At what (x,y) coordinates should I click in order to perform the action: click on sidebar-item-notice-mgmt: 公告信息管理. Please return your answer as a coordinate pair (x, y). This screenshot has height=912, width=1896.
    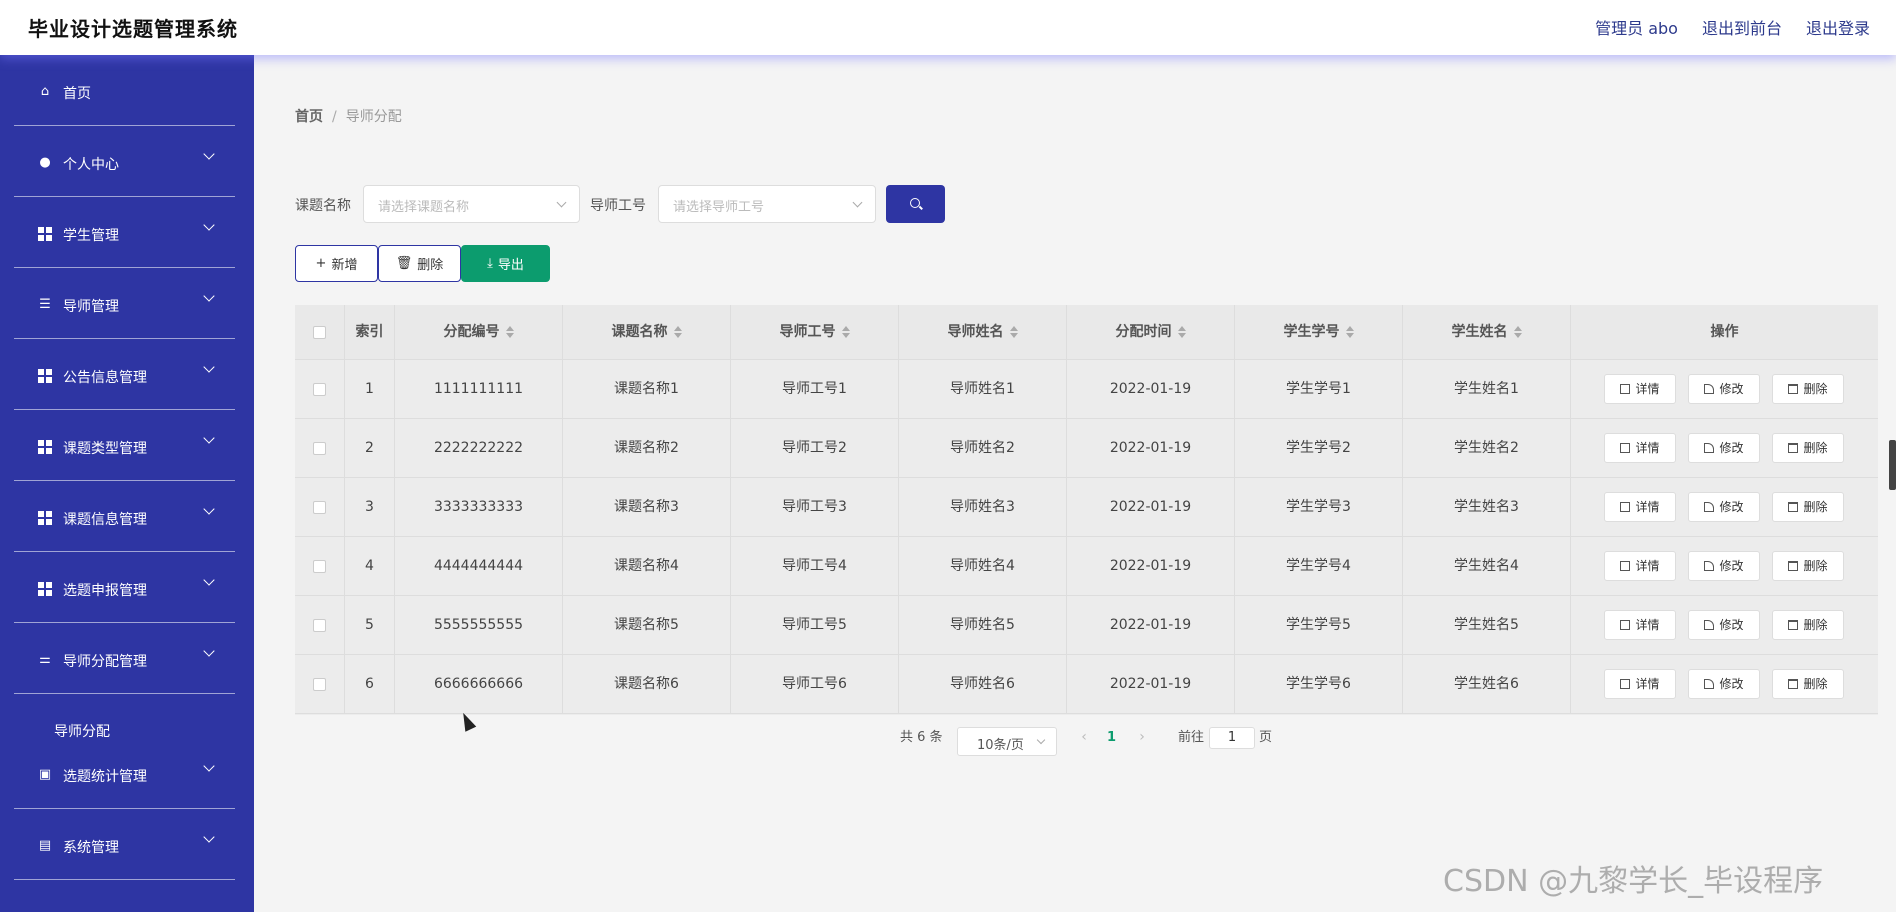
    Looking at the image, I should click on (124, 374).